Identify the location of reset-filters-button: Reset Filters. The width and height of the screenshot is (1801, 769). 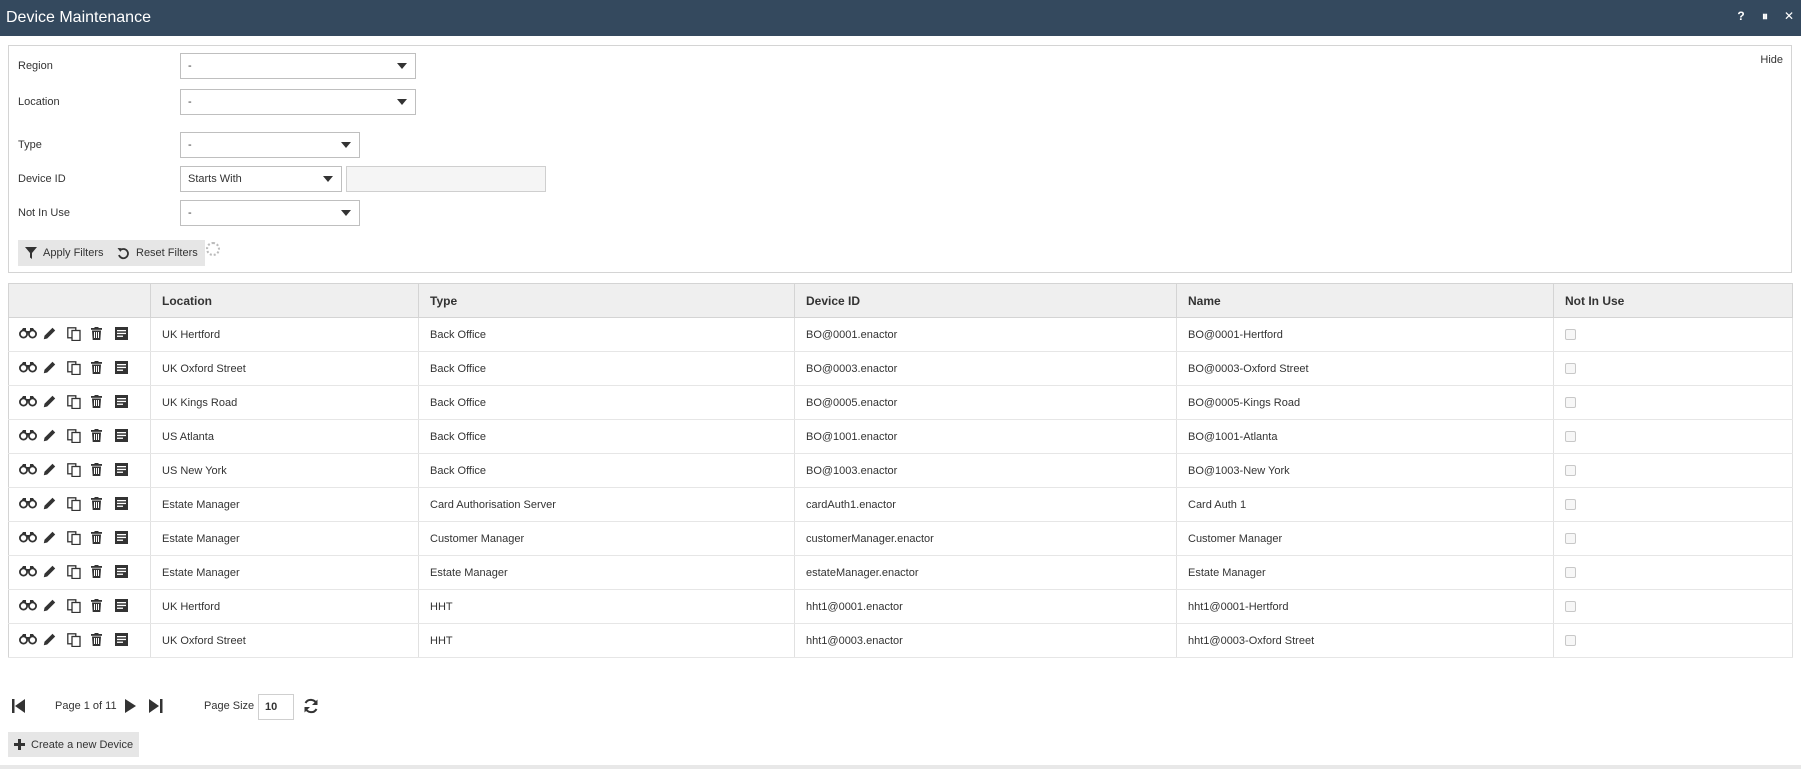
(157, 253).